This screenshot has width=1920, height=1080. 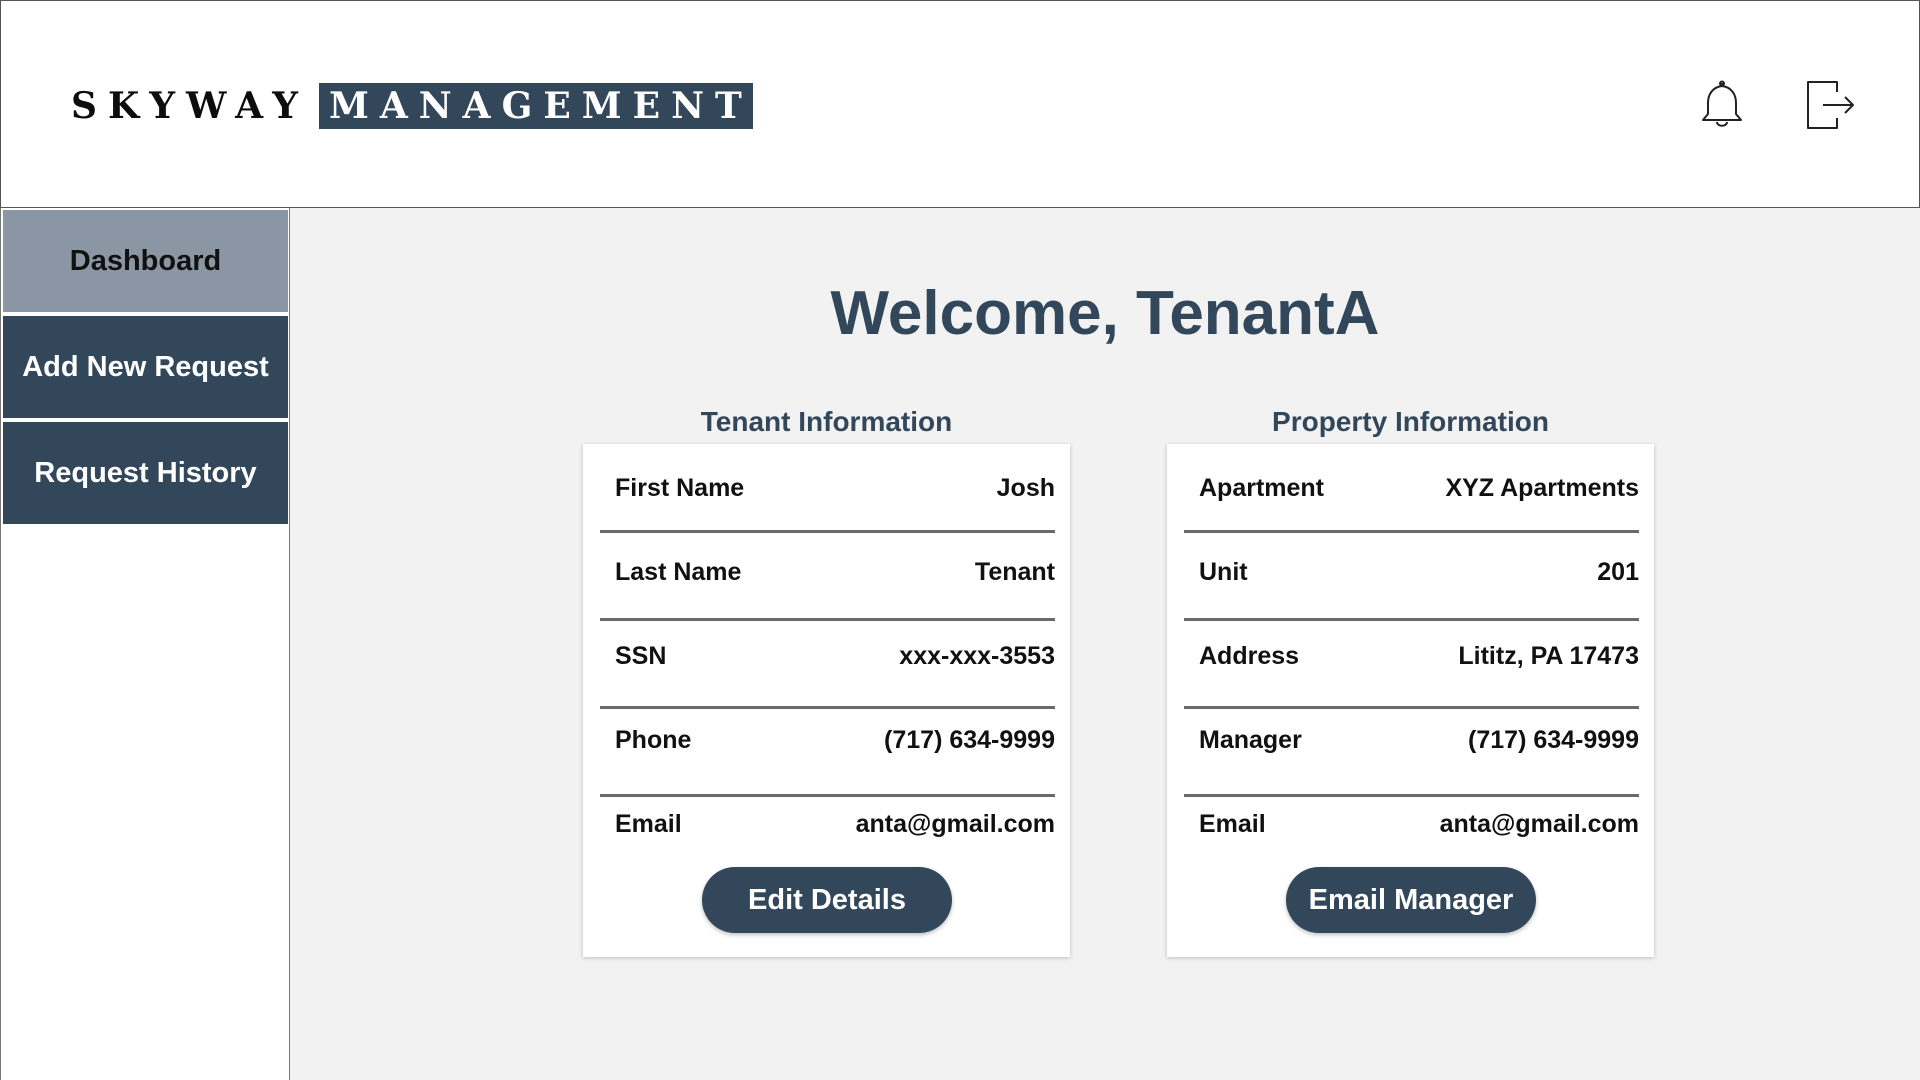 I want to click on info-value: XYZ Apartments, so click(x=1542, y=487).